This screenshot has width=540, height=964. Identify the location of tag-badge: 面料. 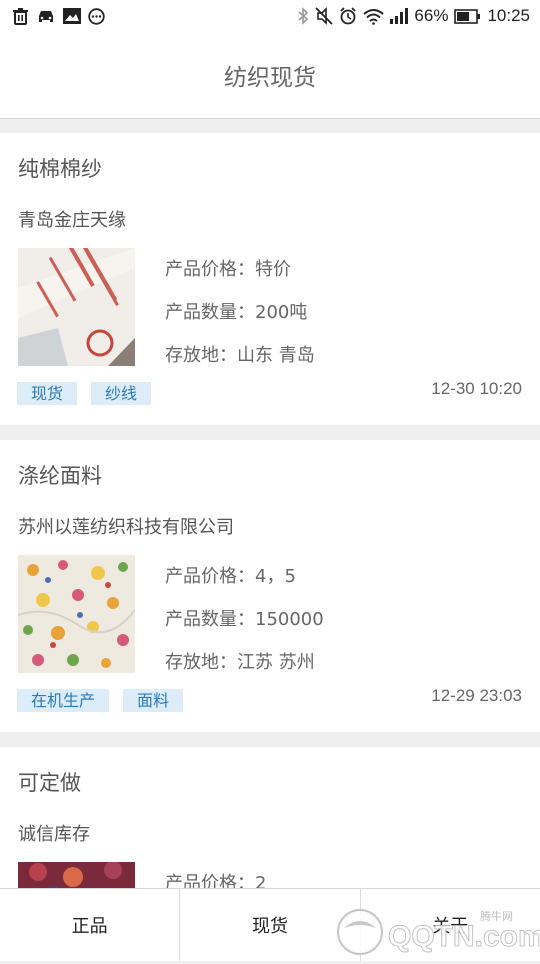
(153, 700).